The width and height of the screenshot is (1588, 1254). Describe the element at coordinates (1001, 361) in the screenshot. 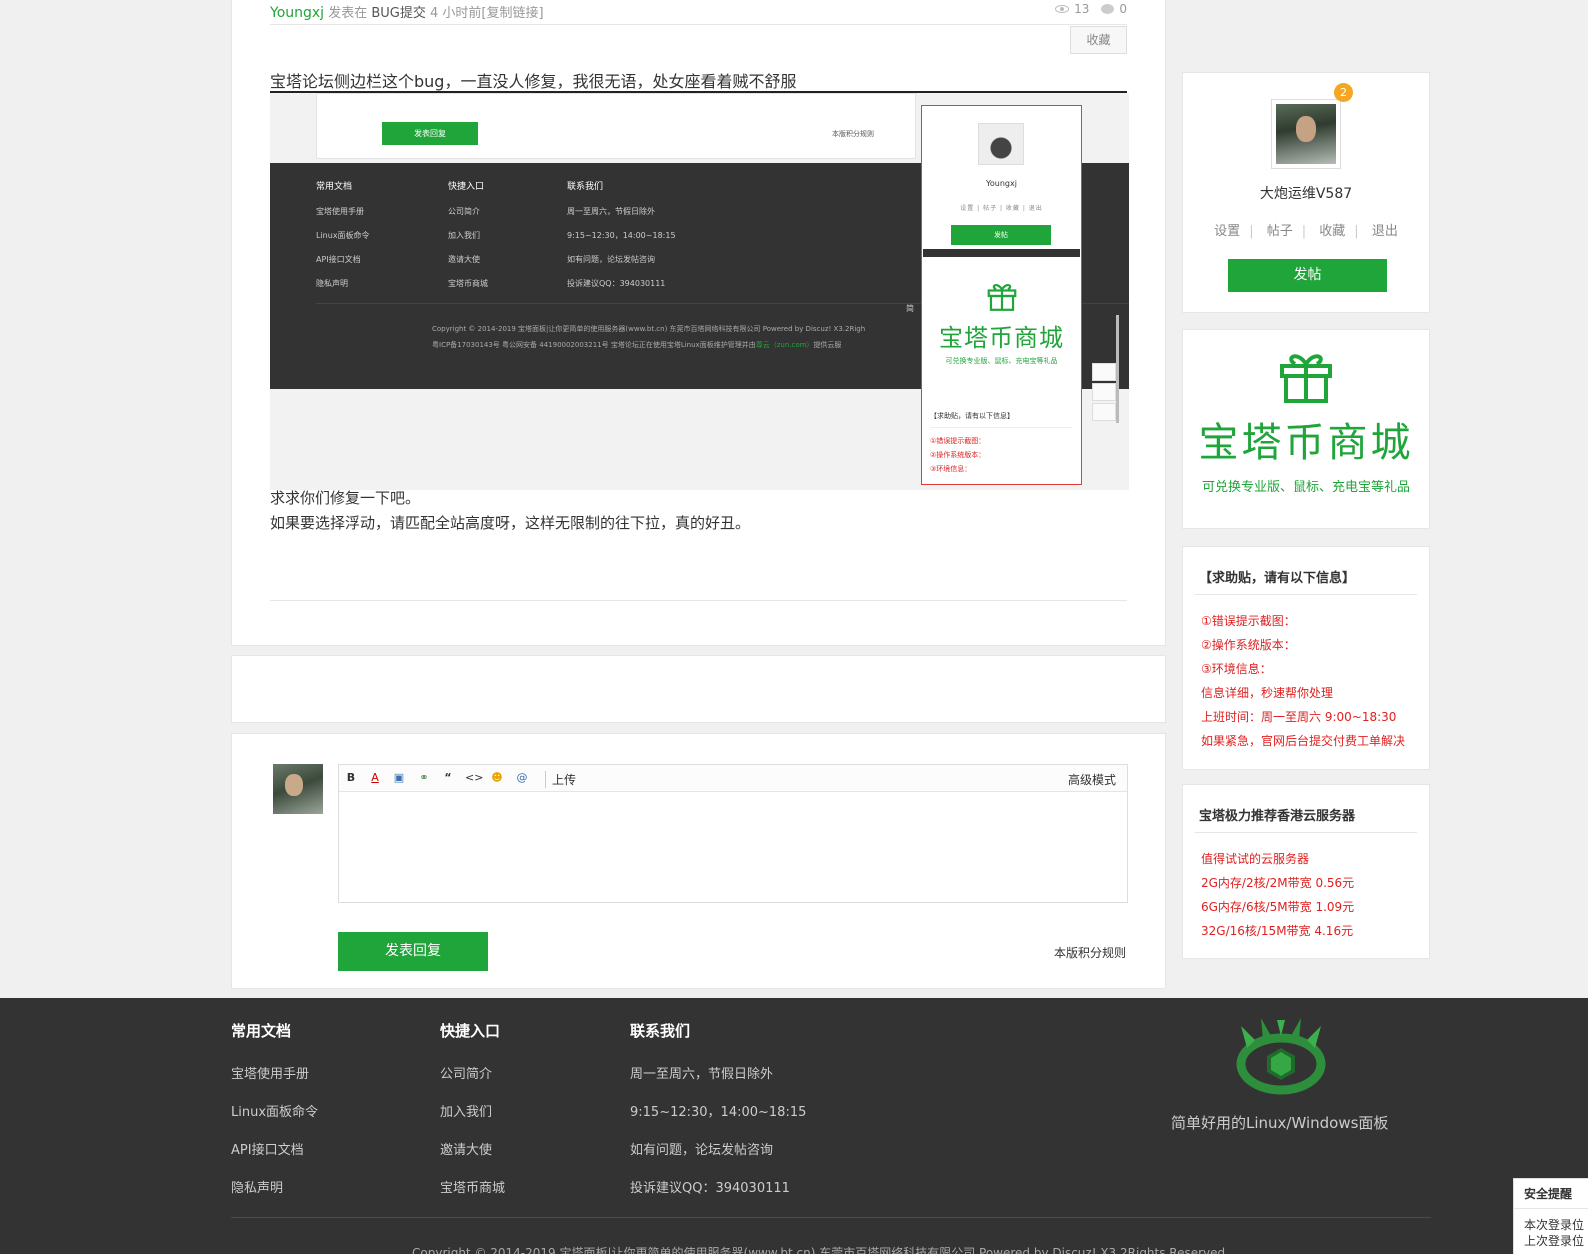

I see `image-shop-subtitle: 可兑换专业版、鼠标、充电宝等礼品` at that location.